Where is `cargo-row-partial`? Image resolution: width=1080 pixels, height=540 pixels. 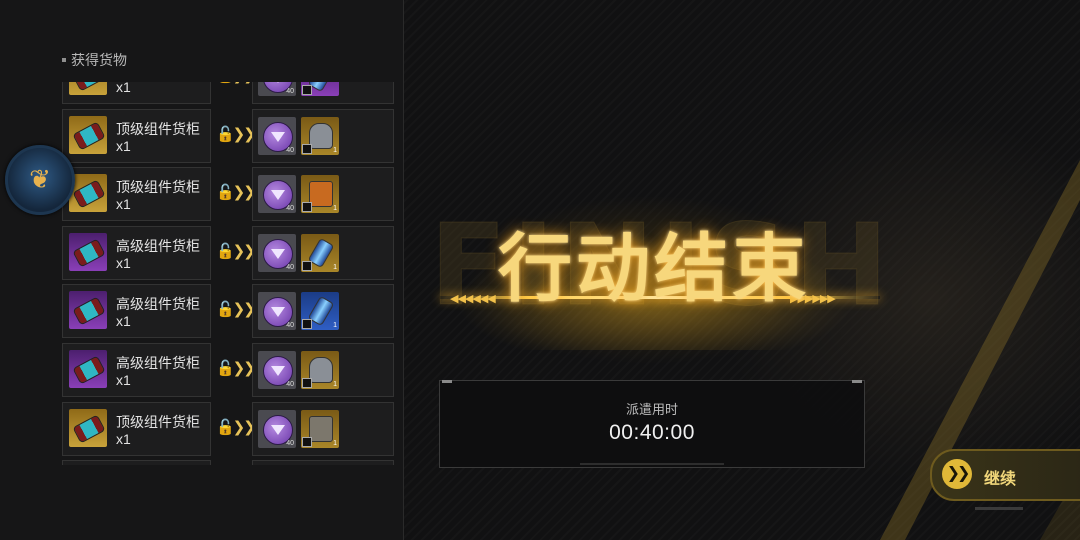
cargo-row-partial is located at coordinates (228, 462).